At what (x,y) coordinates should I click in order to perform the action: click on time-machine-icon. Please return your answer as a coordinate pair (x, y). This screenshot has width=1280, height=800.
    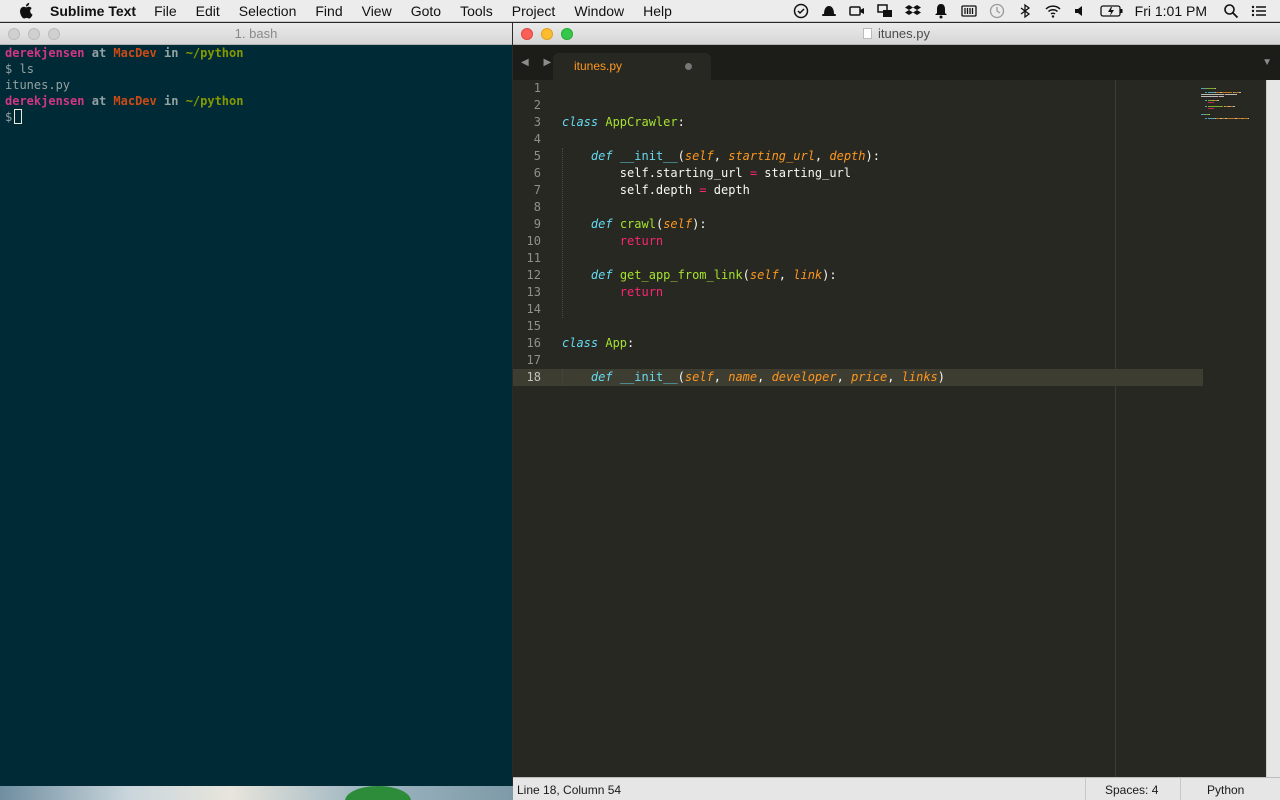
    Looking at the image, I should click on (997, 11).